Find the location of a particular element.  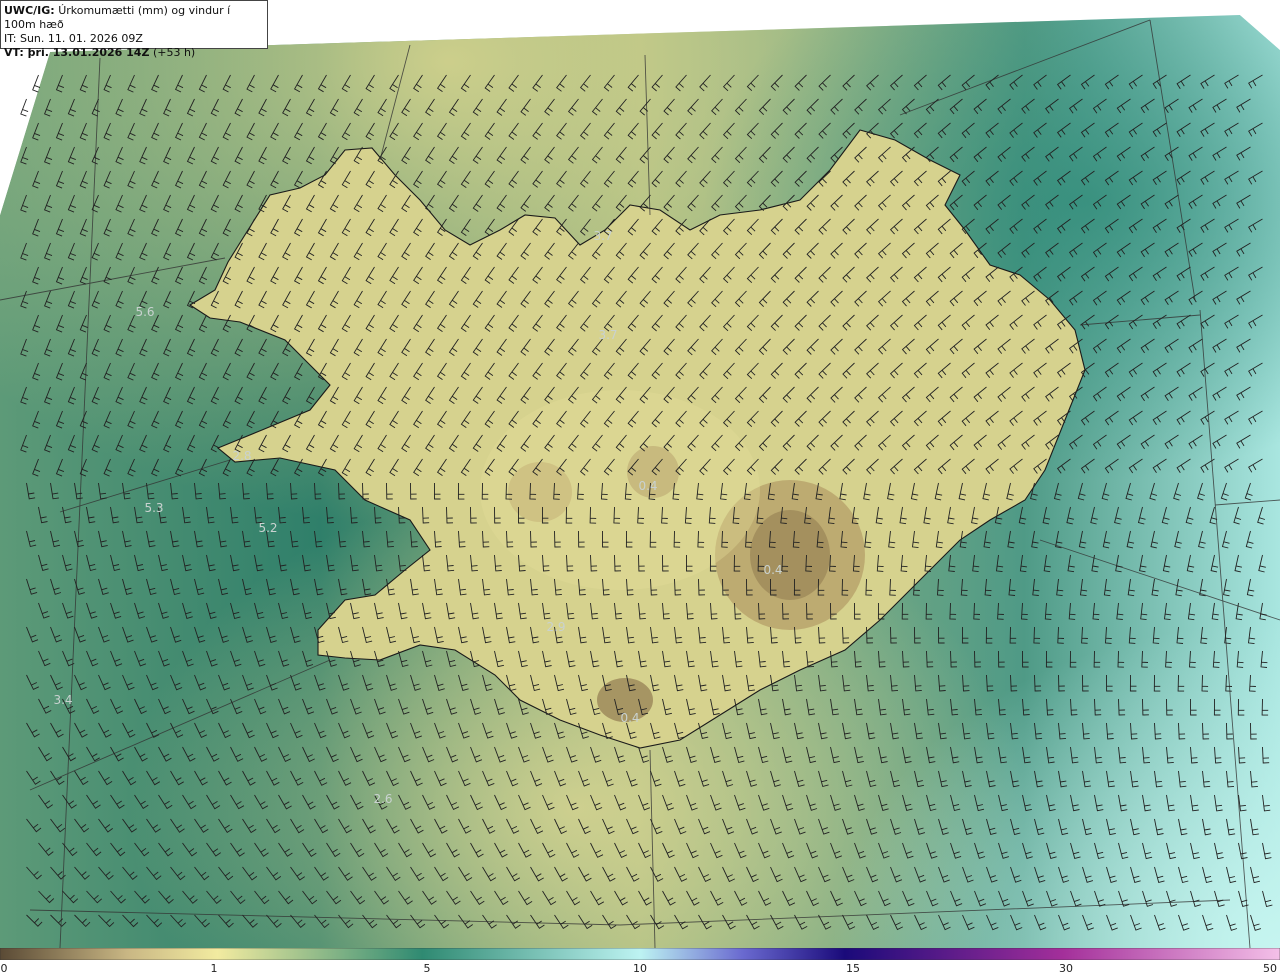

colorbar-tick: 10 is located at coordinates (640, 968).